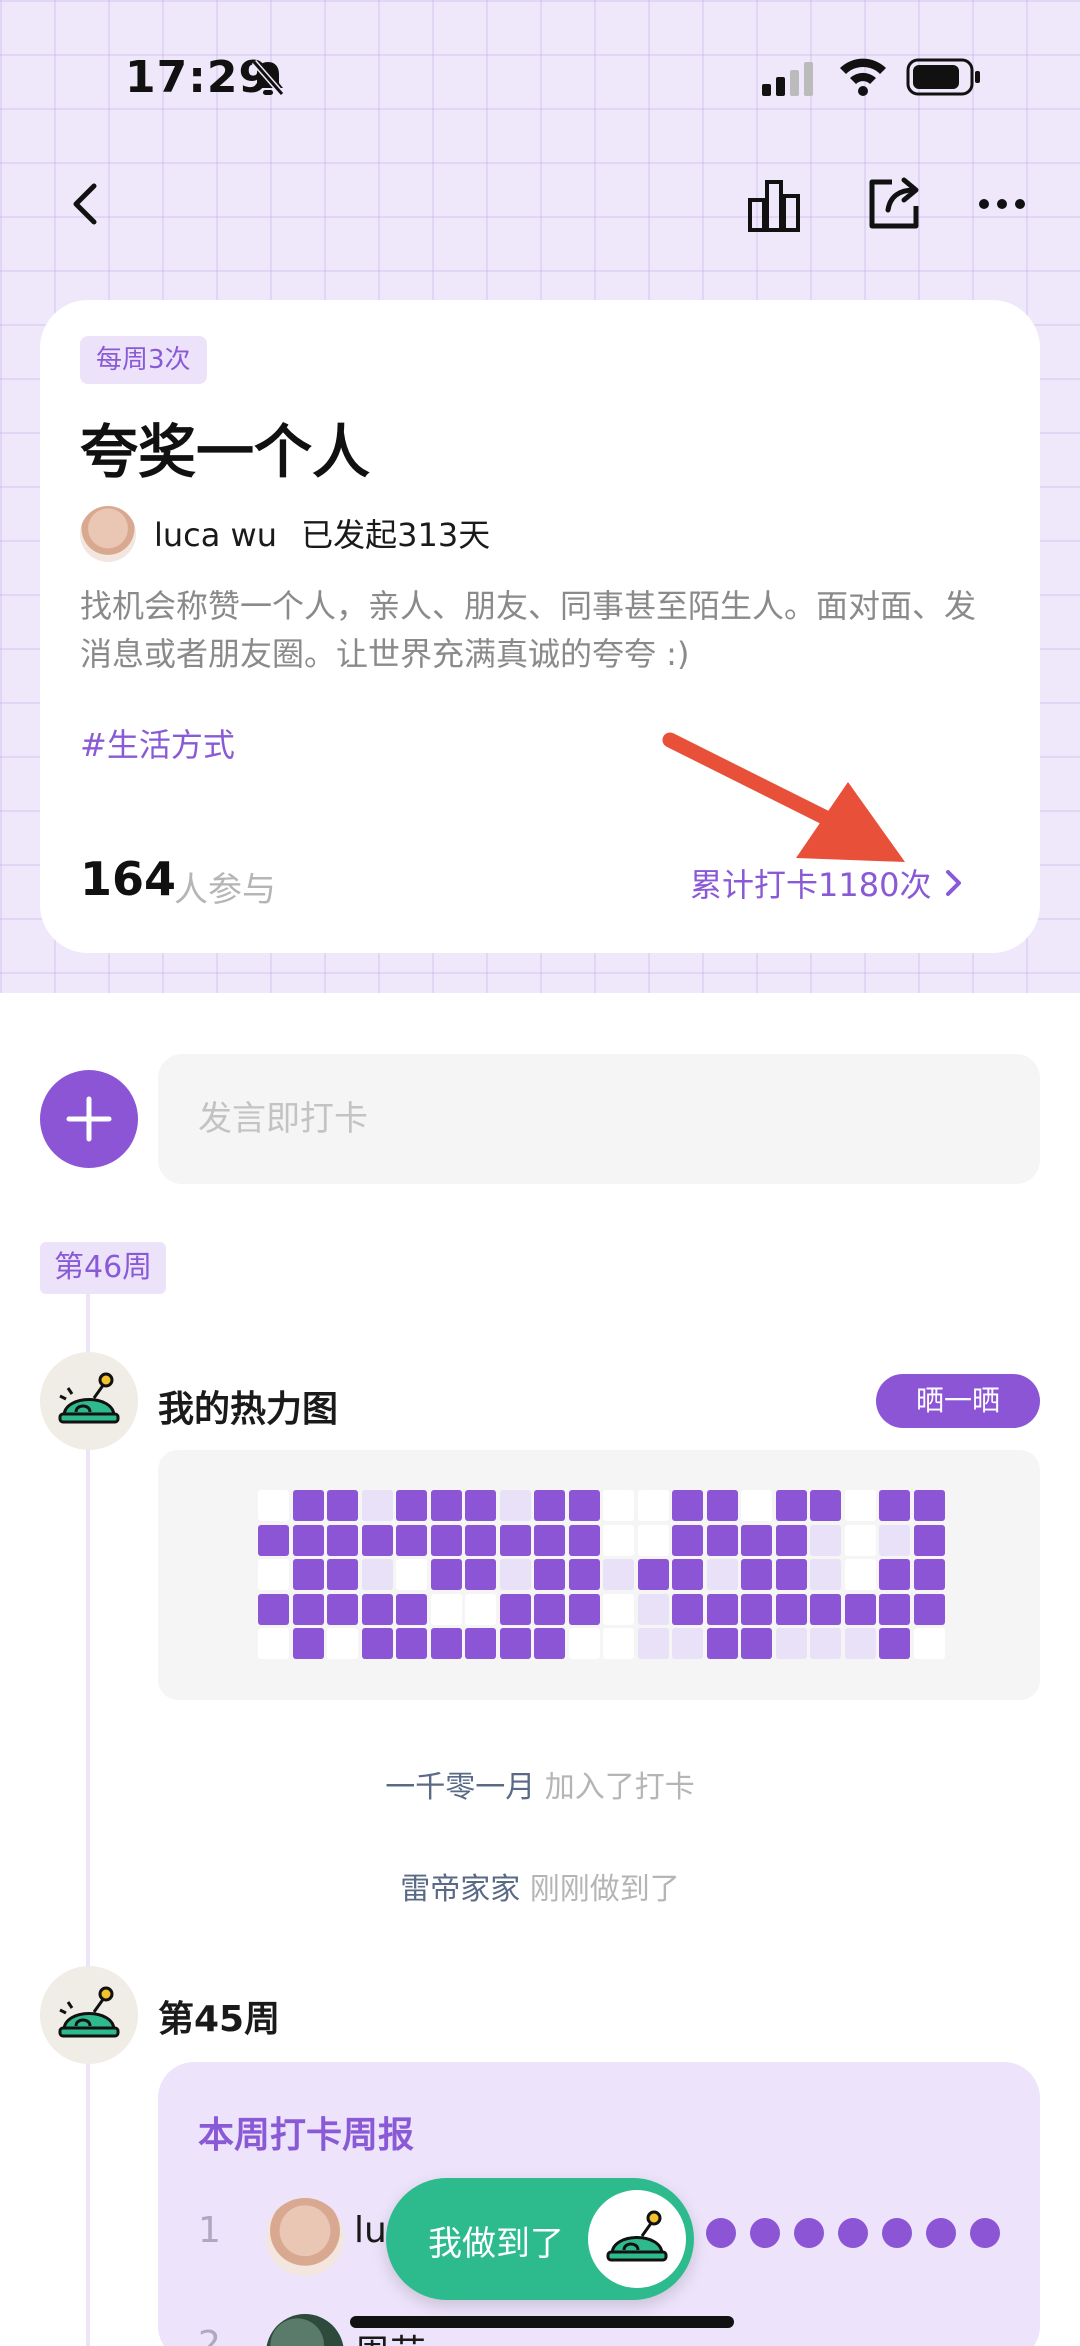  I want to click on show-off-button: 晒一晒, so click(958, 1401).